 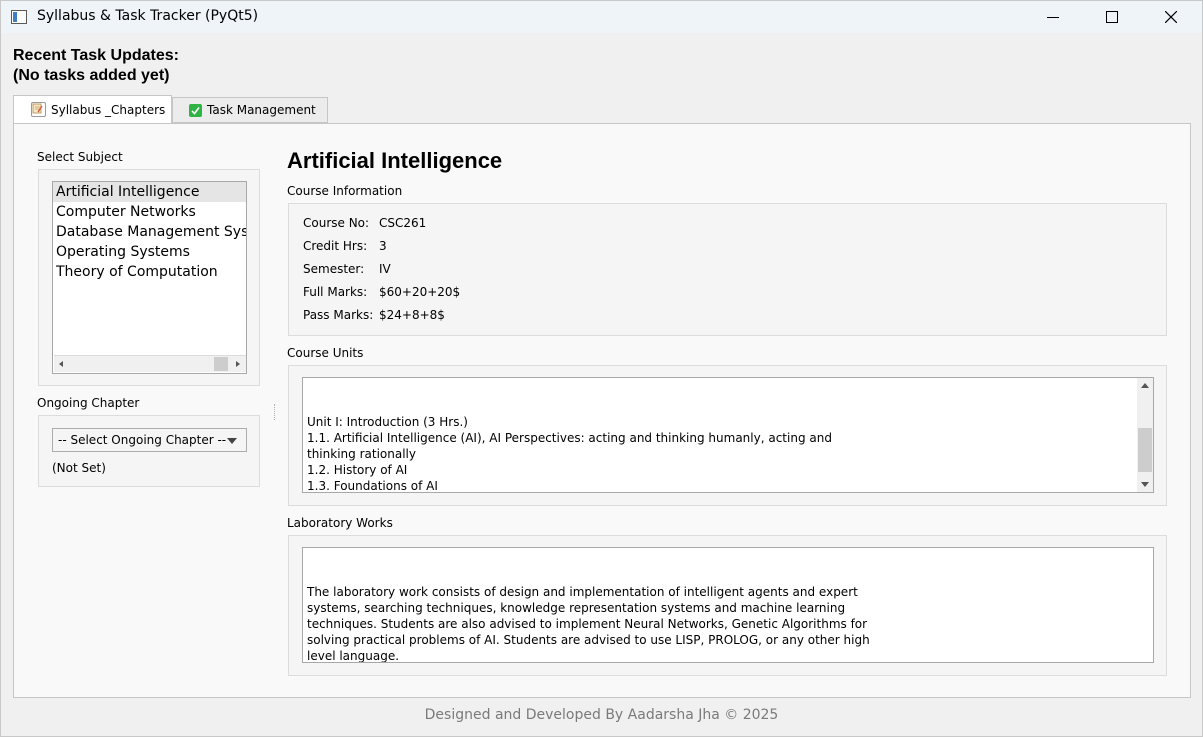 What do you see at coordinates (335, 246) in the screenshot?
I see `course-info-key: Credit Hrs:` at bounding box center [335, 246].